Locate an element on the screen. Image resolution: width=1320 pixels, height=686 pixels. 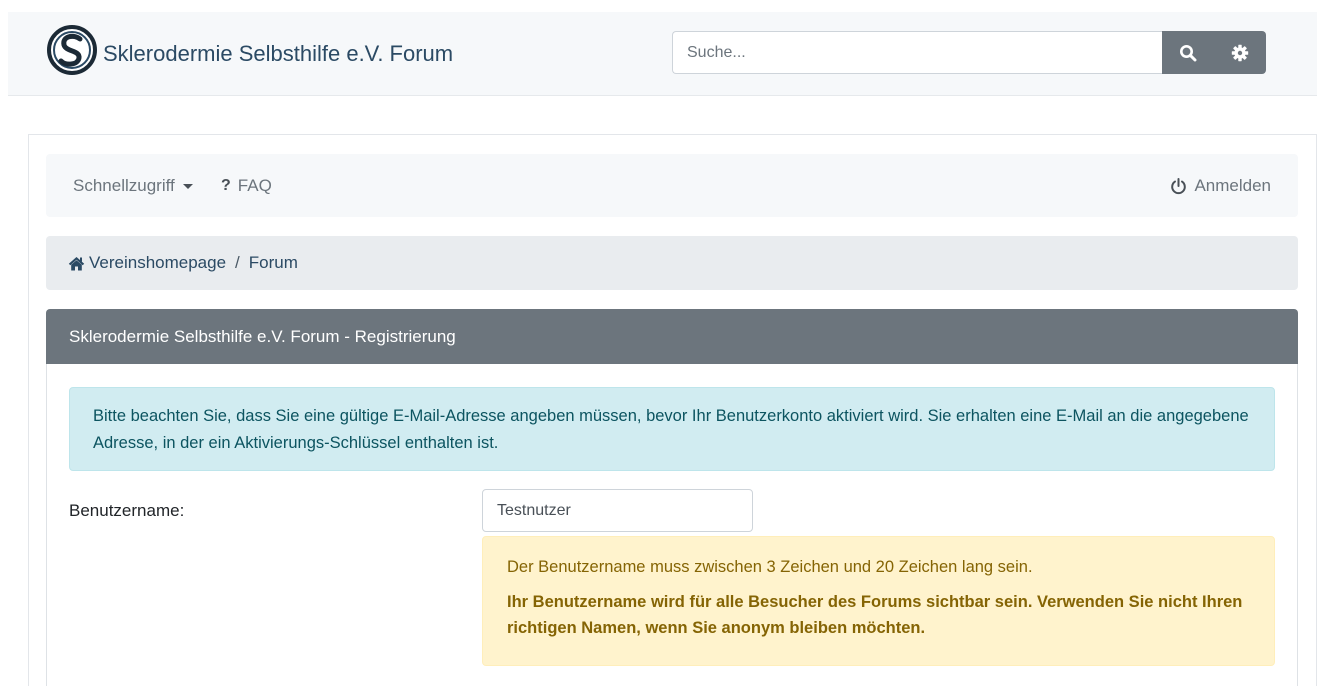
settings-button is located at coordinates (1240, 52).